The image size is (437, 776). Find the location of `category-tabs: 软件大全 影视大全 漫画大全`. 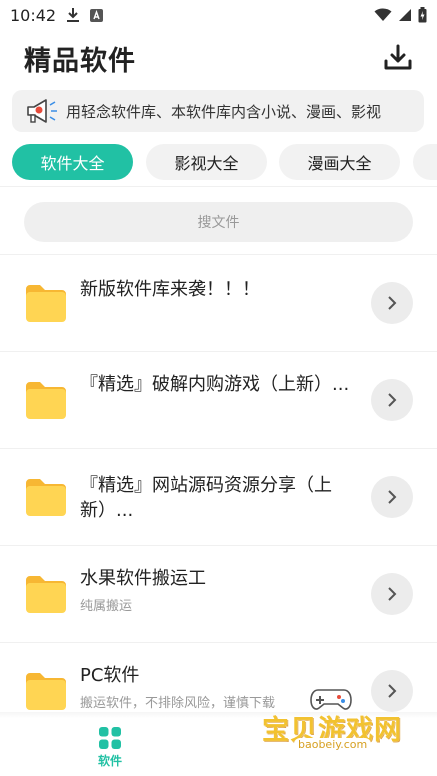

category-tabs: 软件大全 影视大全 漫画大全 is located at coordinates (218, 163).